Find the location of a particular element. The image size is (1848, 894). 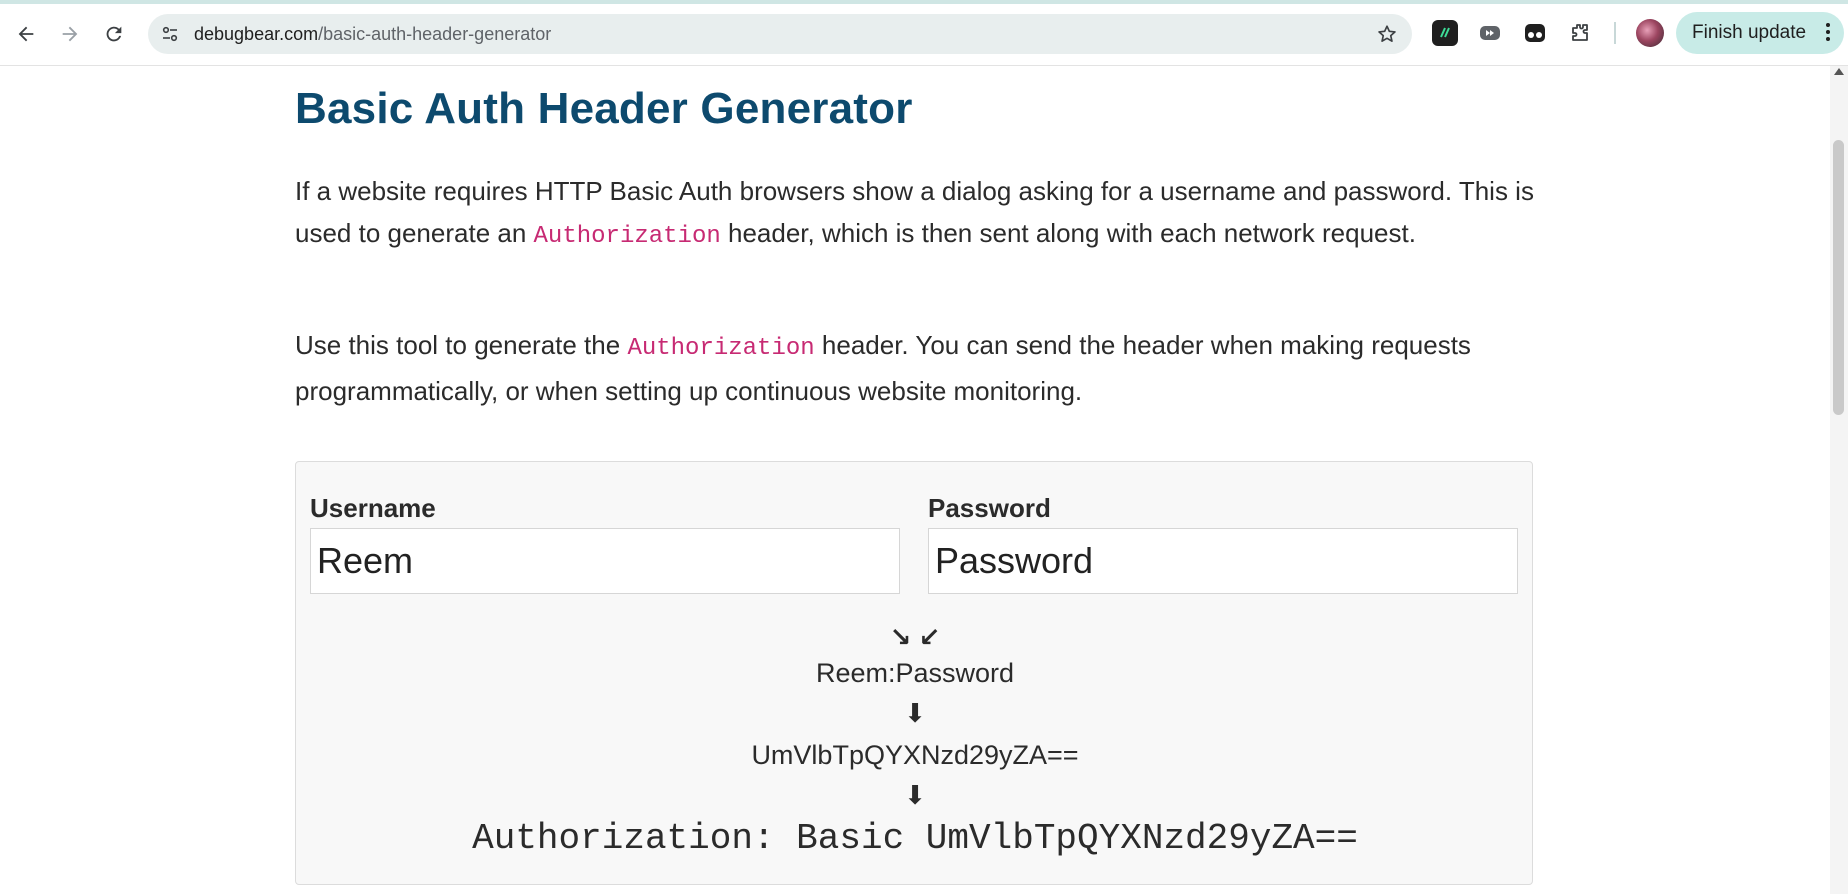

url-path: /basic-auth-header-generator is located at coordinates (435, 34).